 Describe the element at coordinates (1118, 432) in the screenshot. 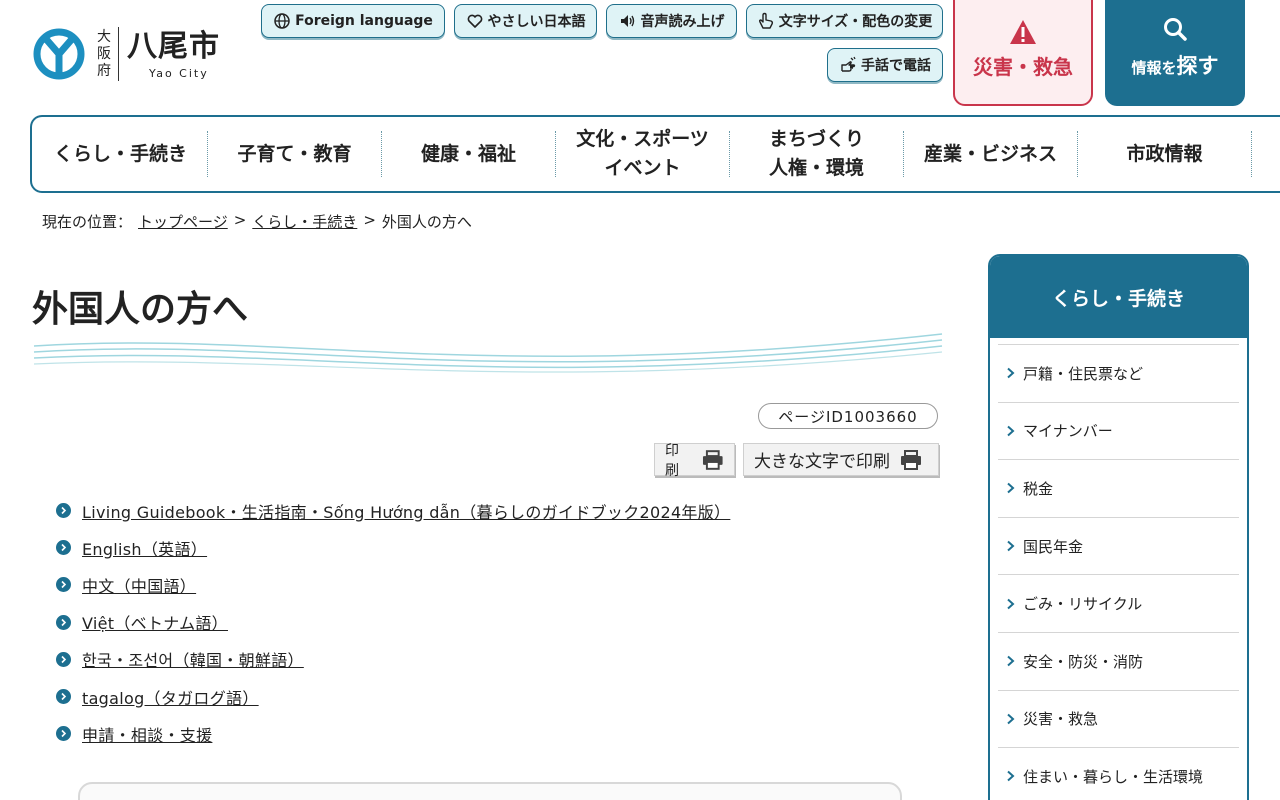

I see `side-nav-item: マイナンバー` at that location.